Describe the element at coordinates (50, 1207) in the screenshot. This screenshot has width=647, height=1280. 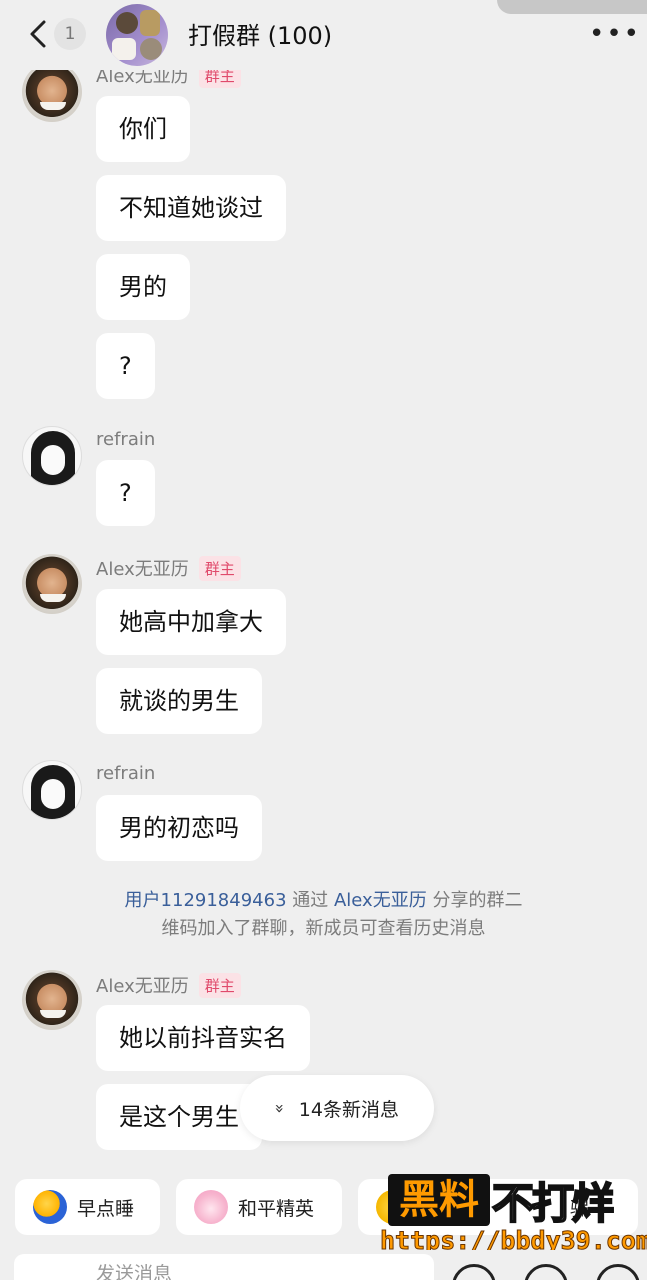
I see `moon-emoji-icon` at that location.